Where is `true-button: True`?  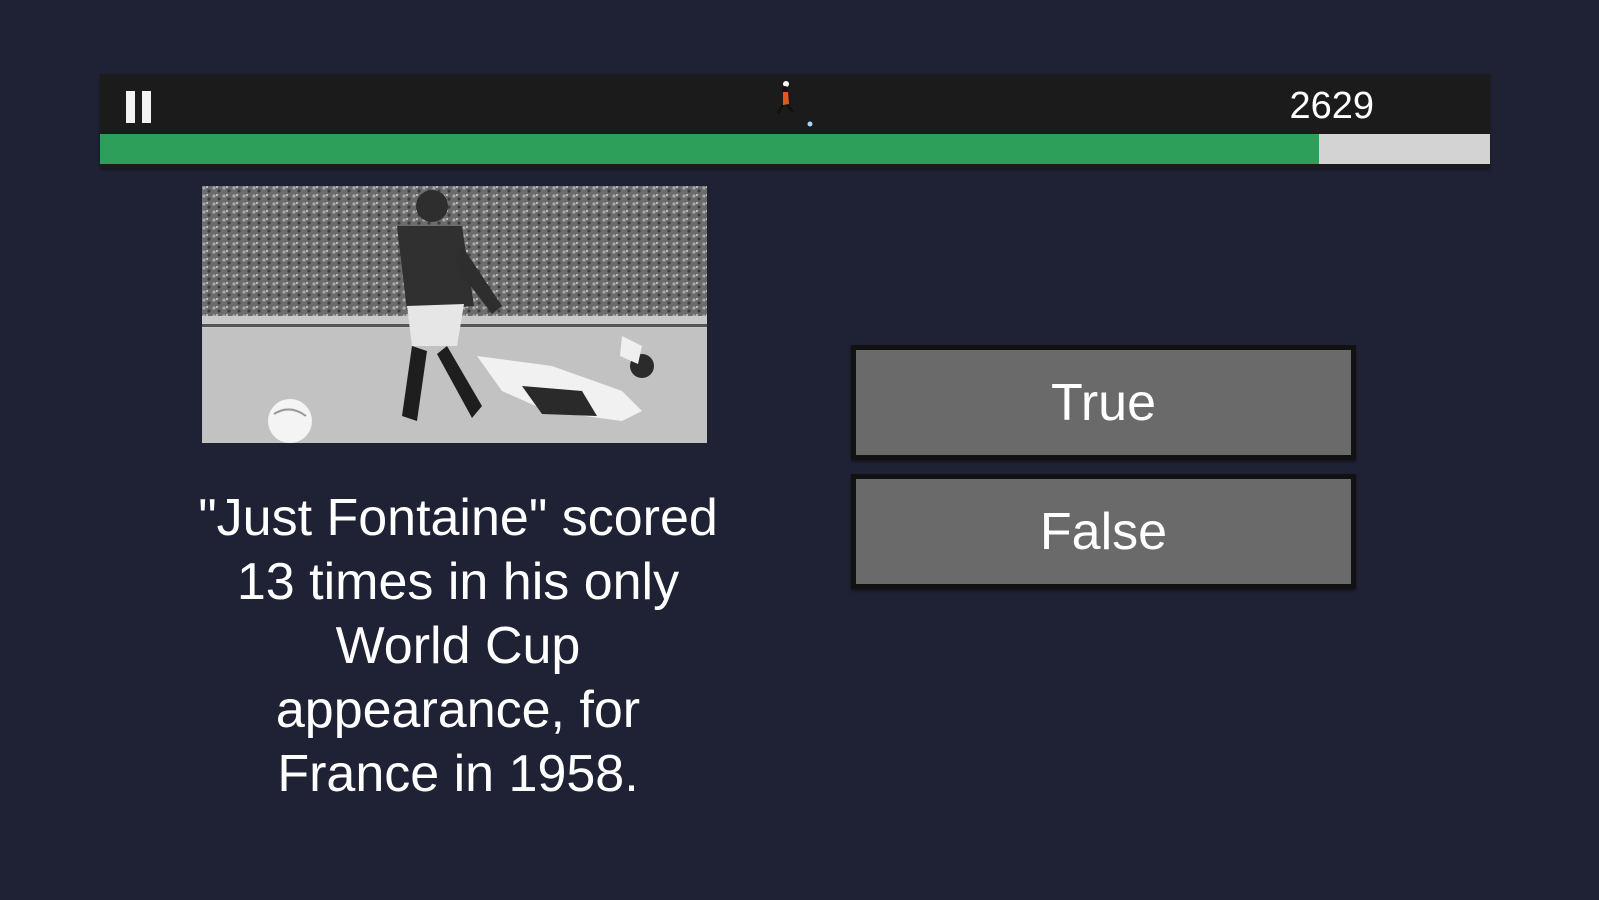 true-button: True is located at coordinates (1103, 402).